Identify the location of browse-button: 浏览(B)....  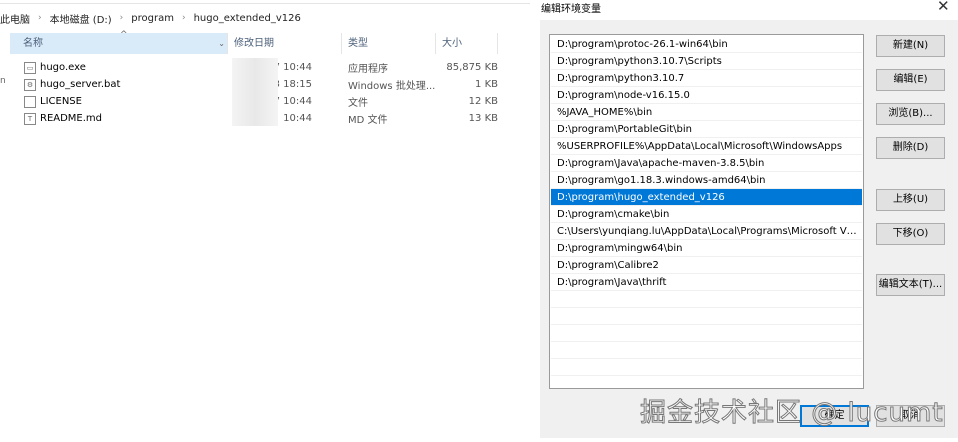
(910, 114).